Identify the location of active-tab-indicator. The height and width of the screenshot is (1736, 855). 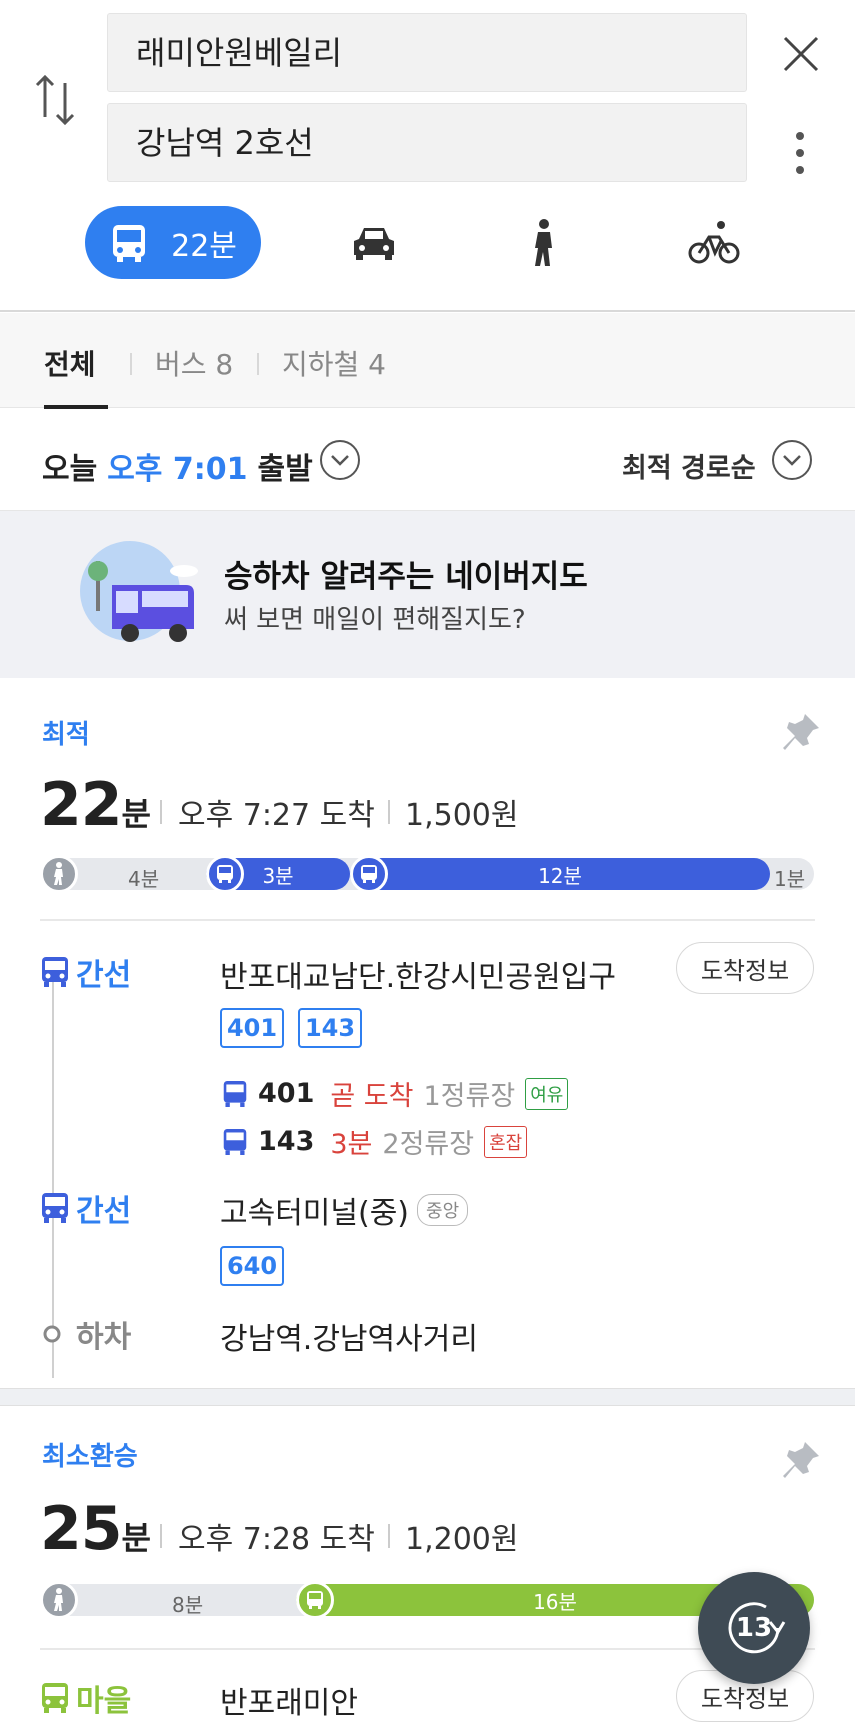
(76, 407).